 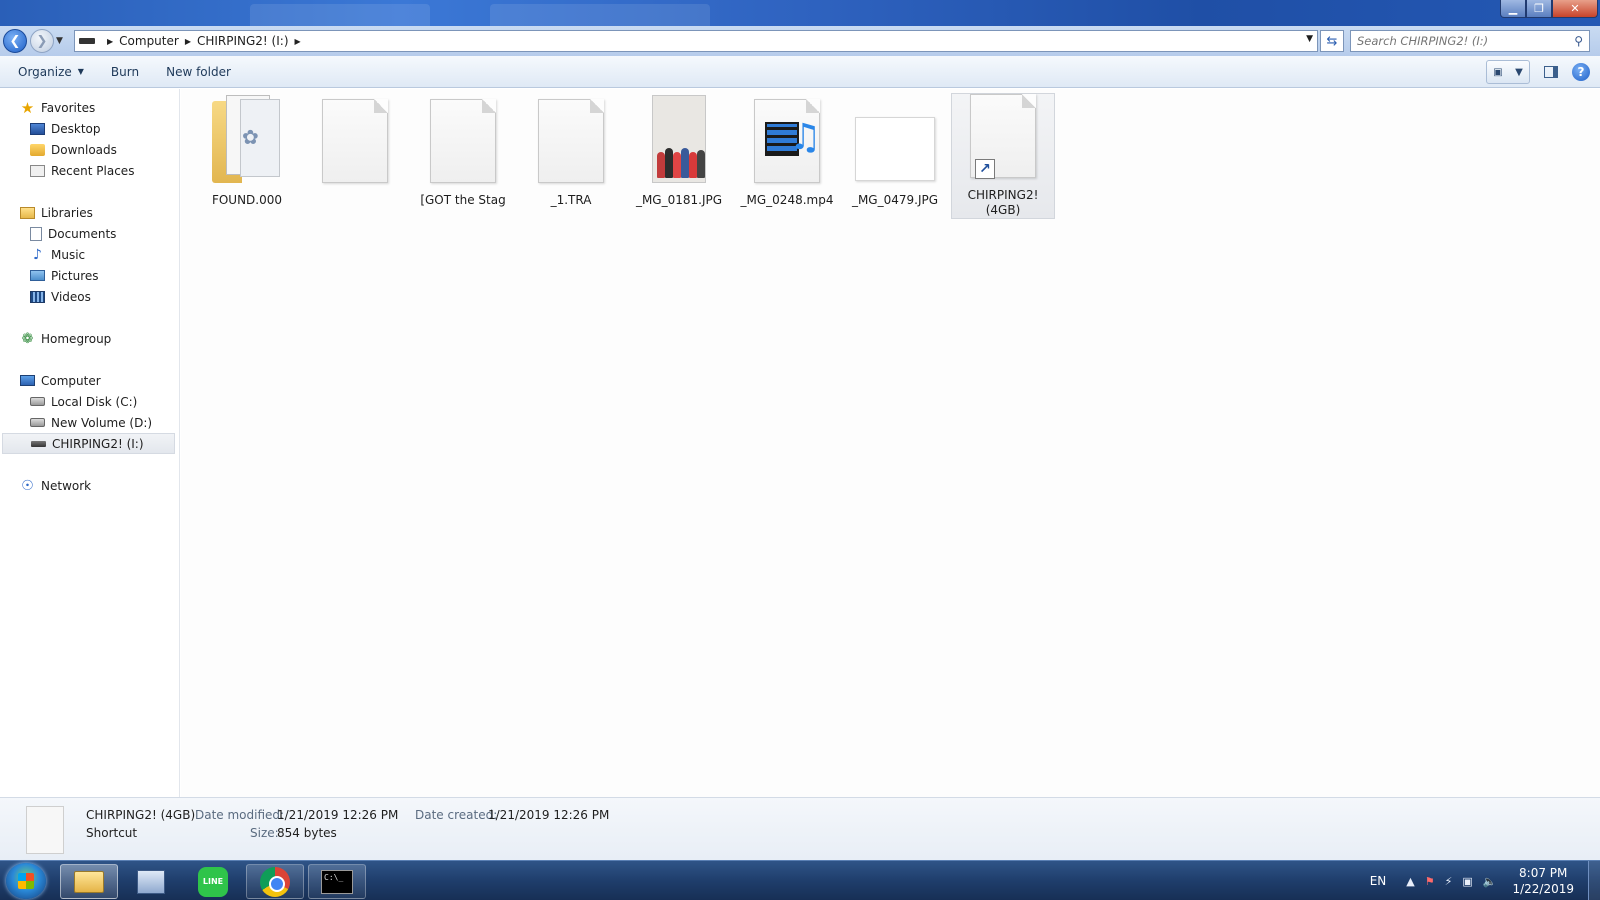 I want to click on sidebar-item-videos: Videos, so click(x=89, y=296).